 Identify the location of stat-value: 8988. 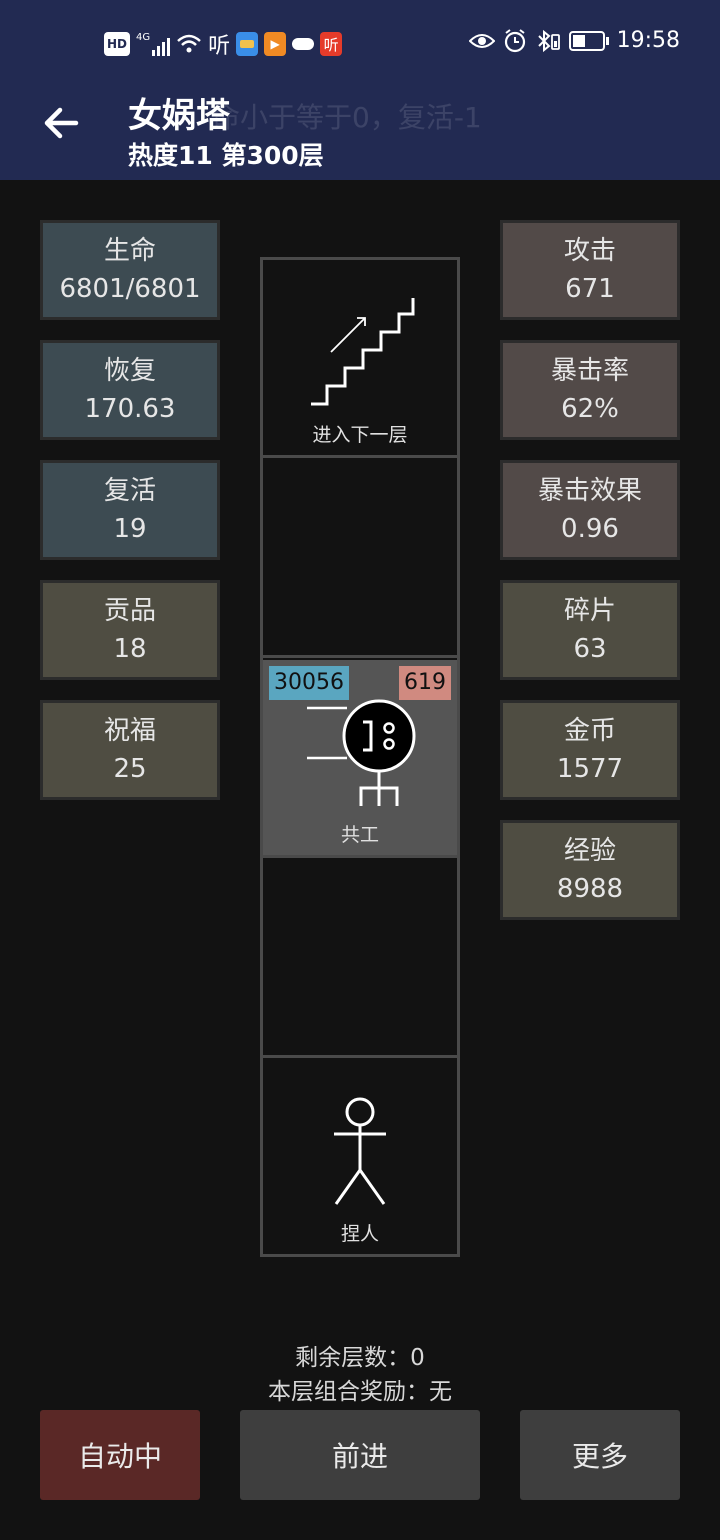
(590, 889).